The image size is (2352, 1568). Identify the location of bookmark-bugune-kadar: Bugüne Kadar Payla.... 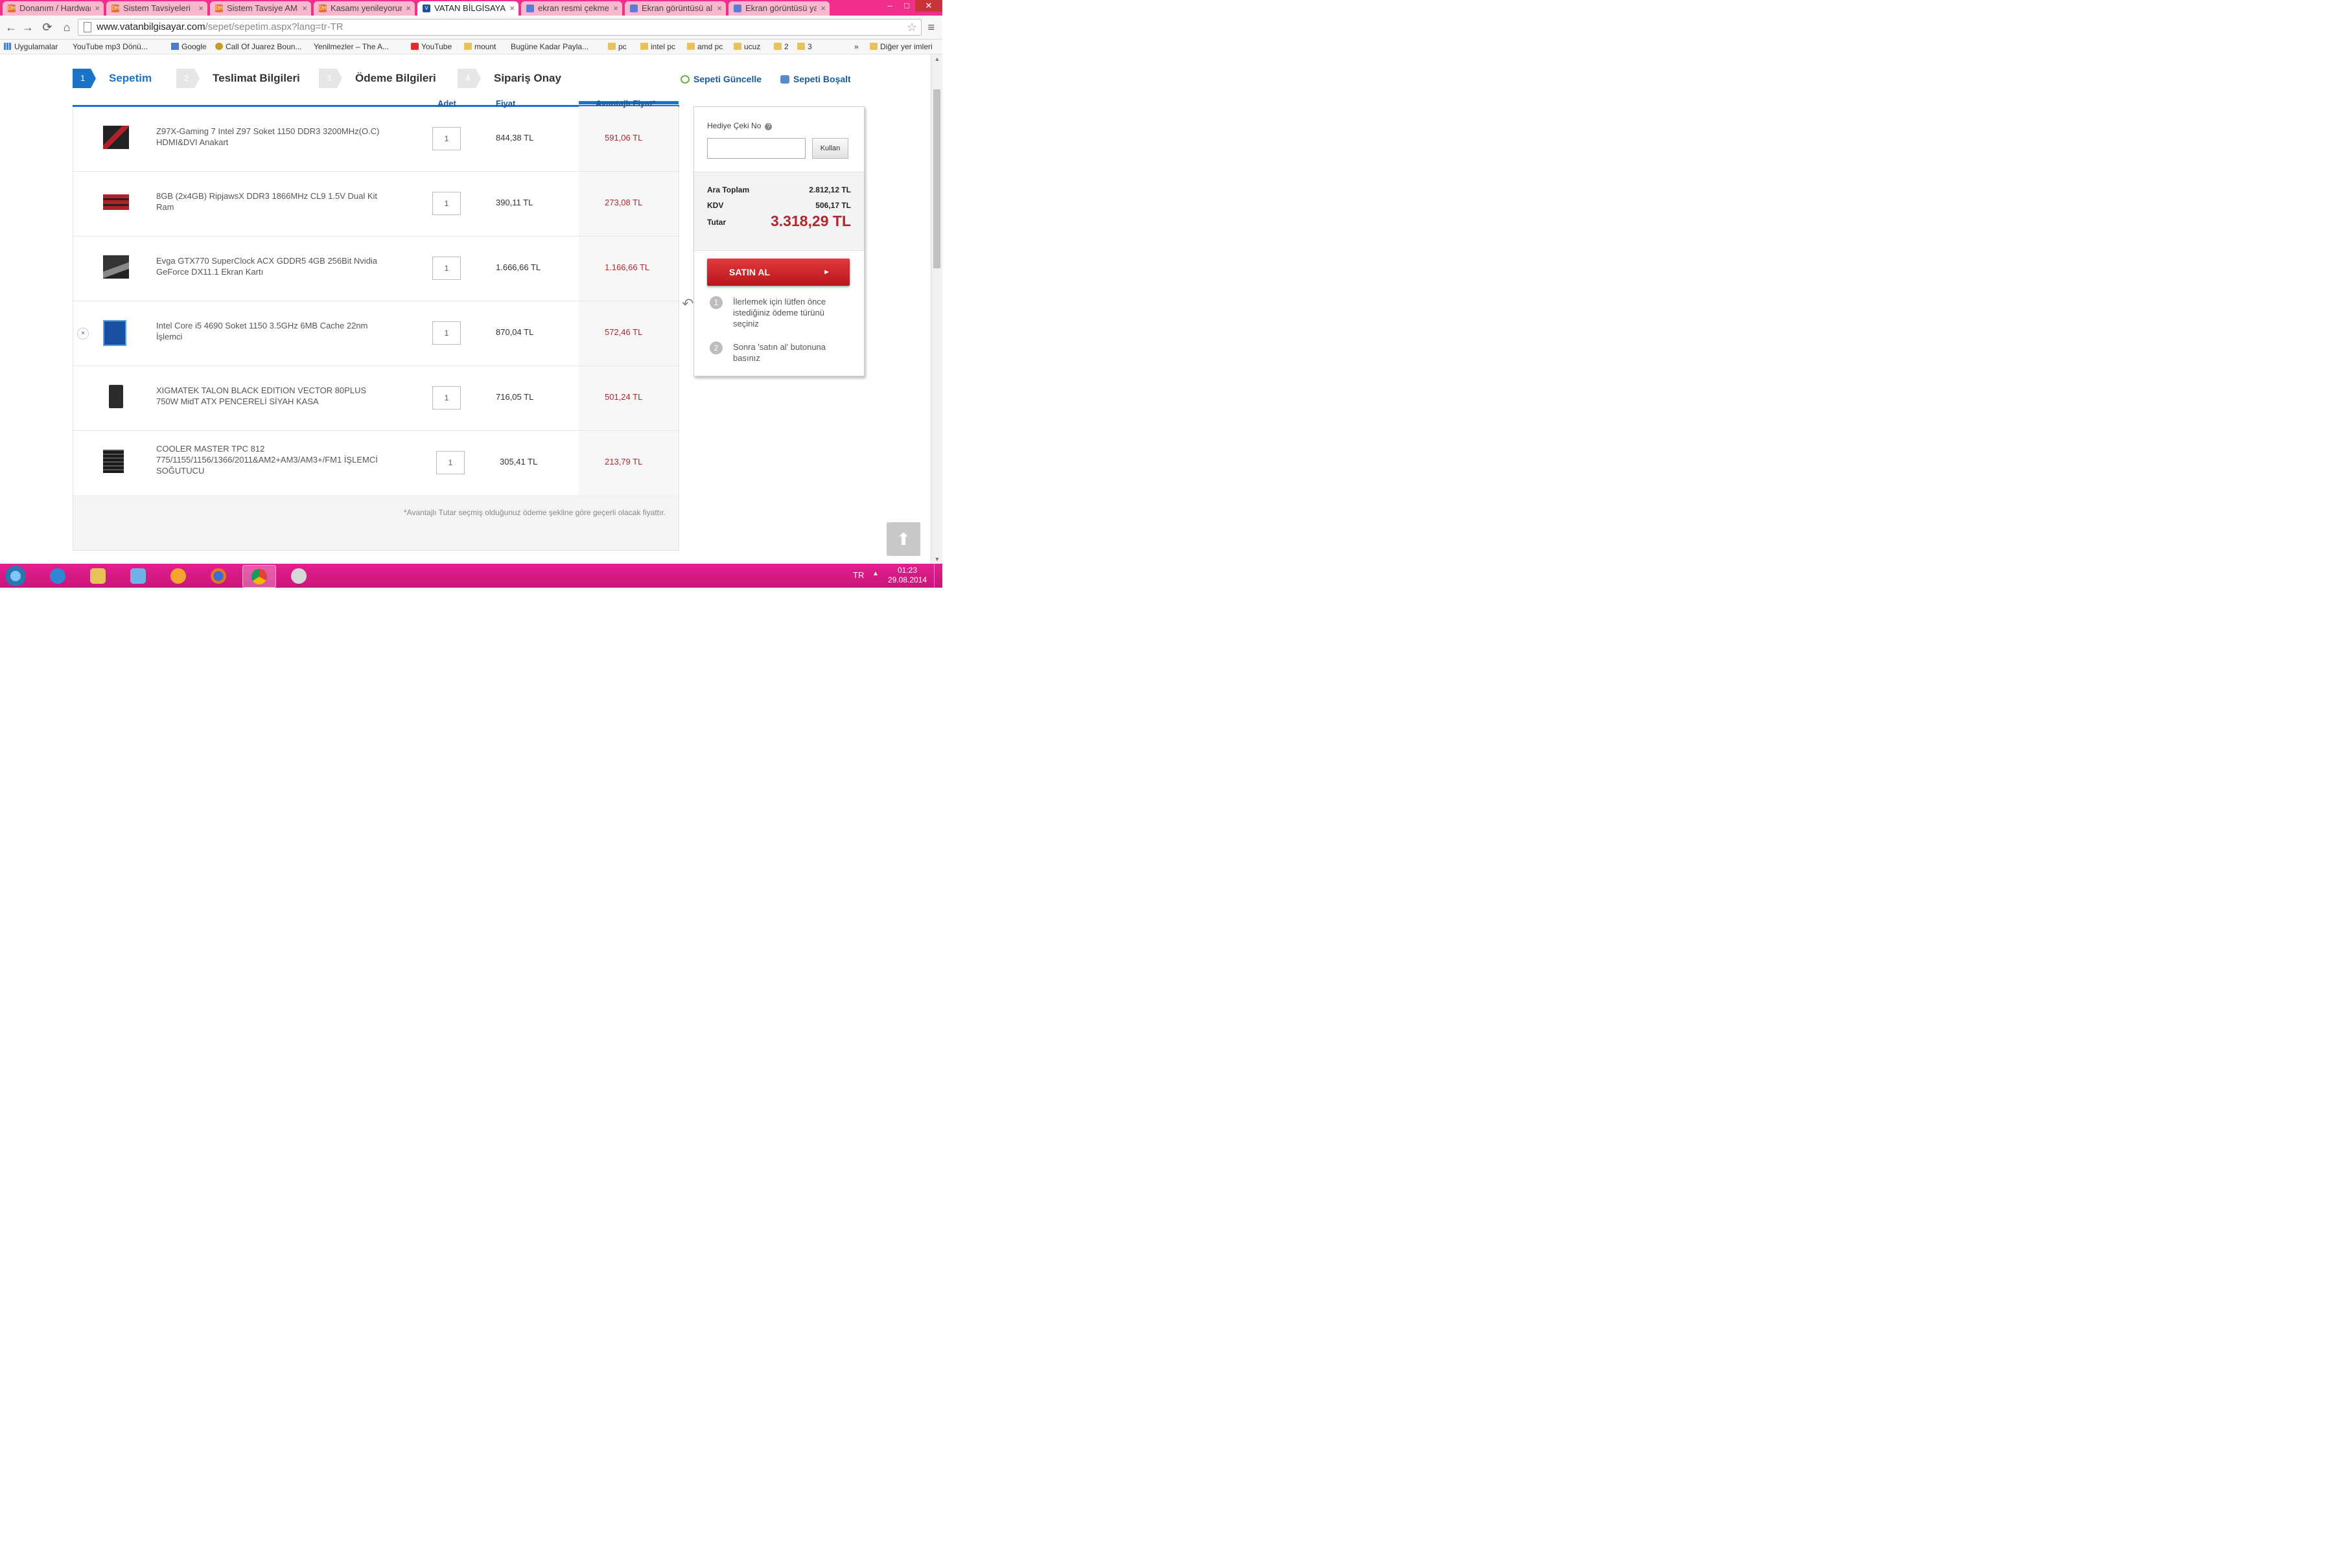
(549, 71).